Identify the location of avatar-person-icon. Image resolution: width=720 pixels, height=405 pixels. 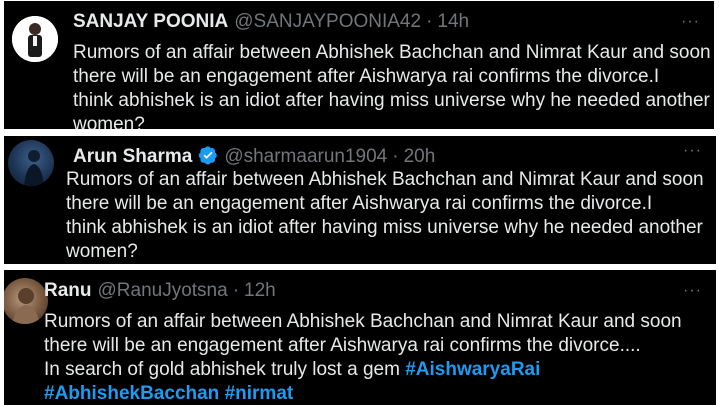
(35, 39).